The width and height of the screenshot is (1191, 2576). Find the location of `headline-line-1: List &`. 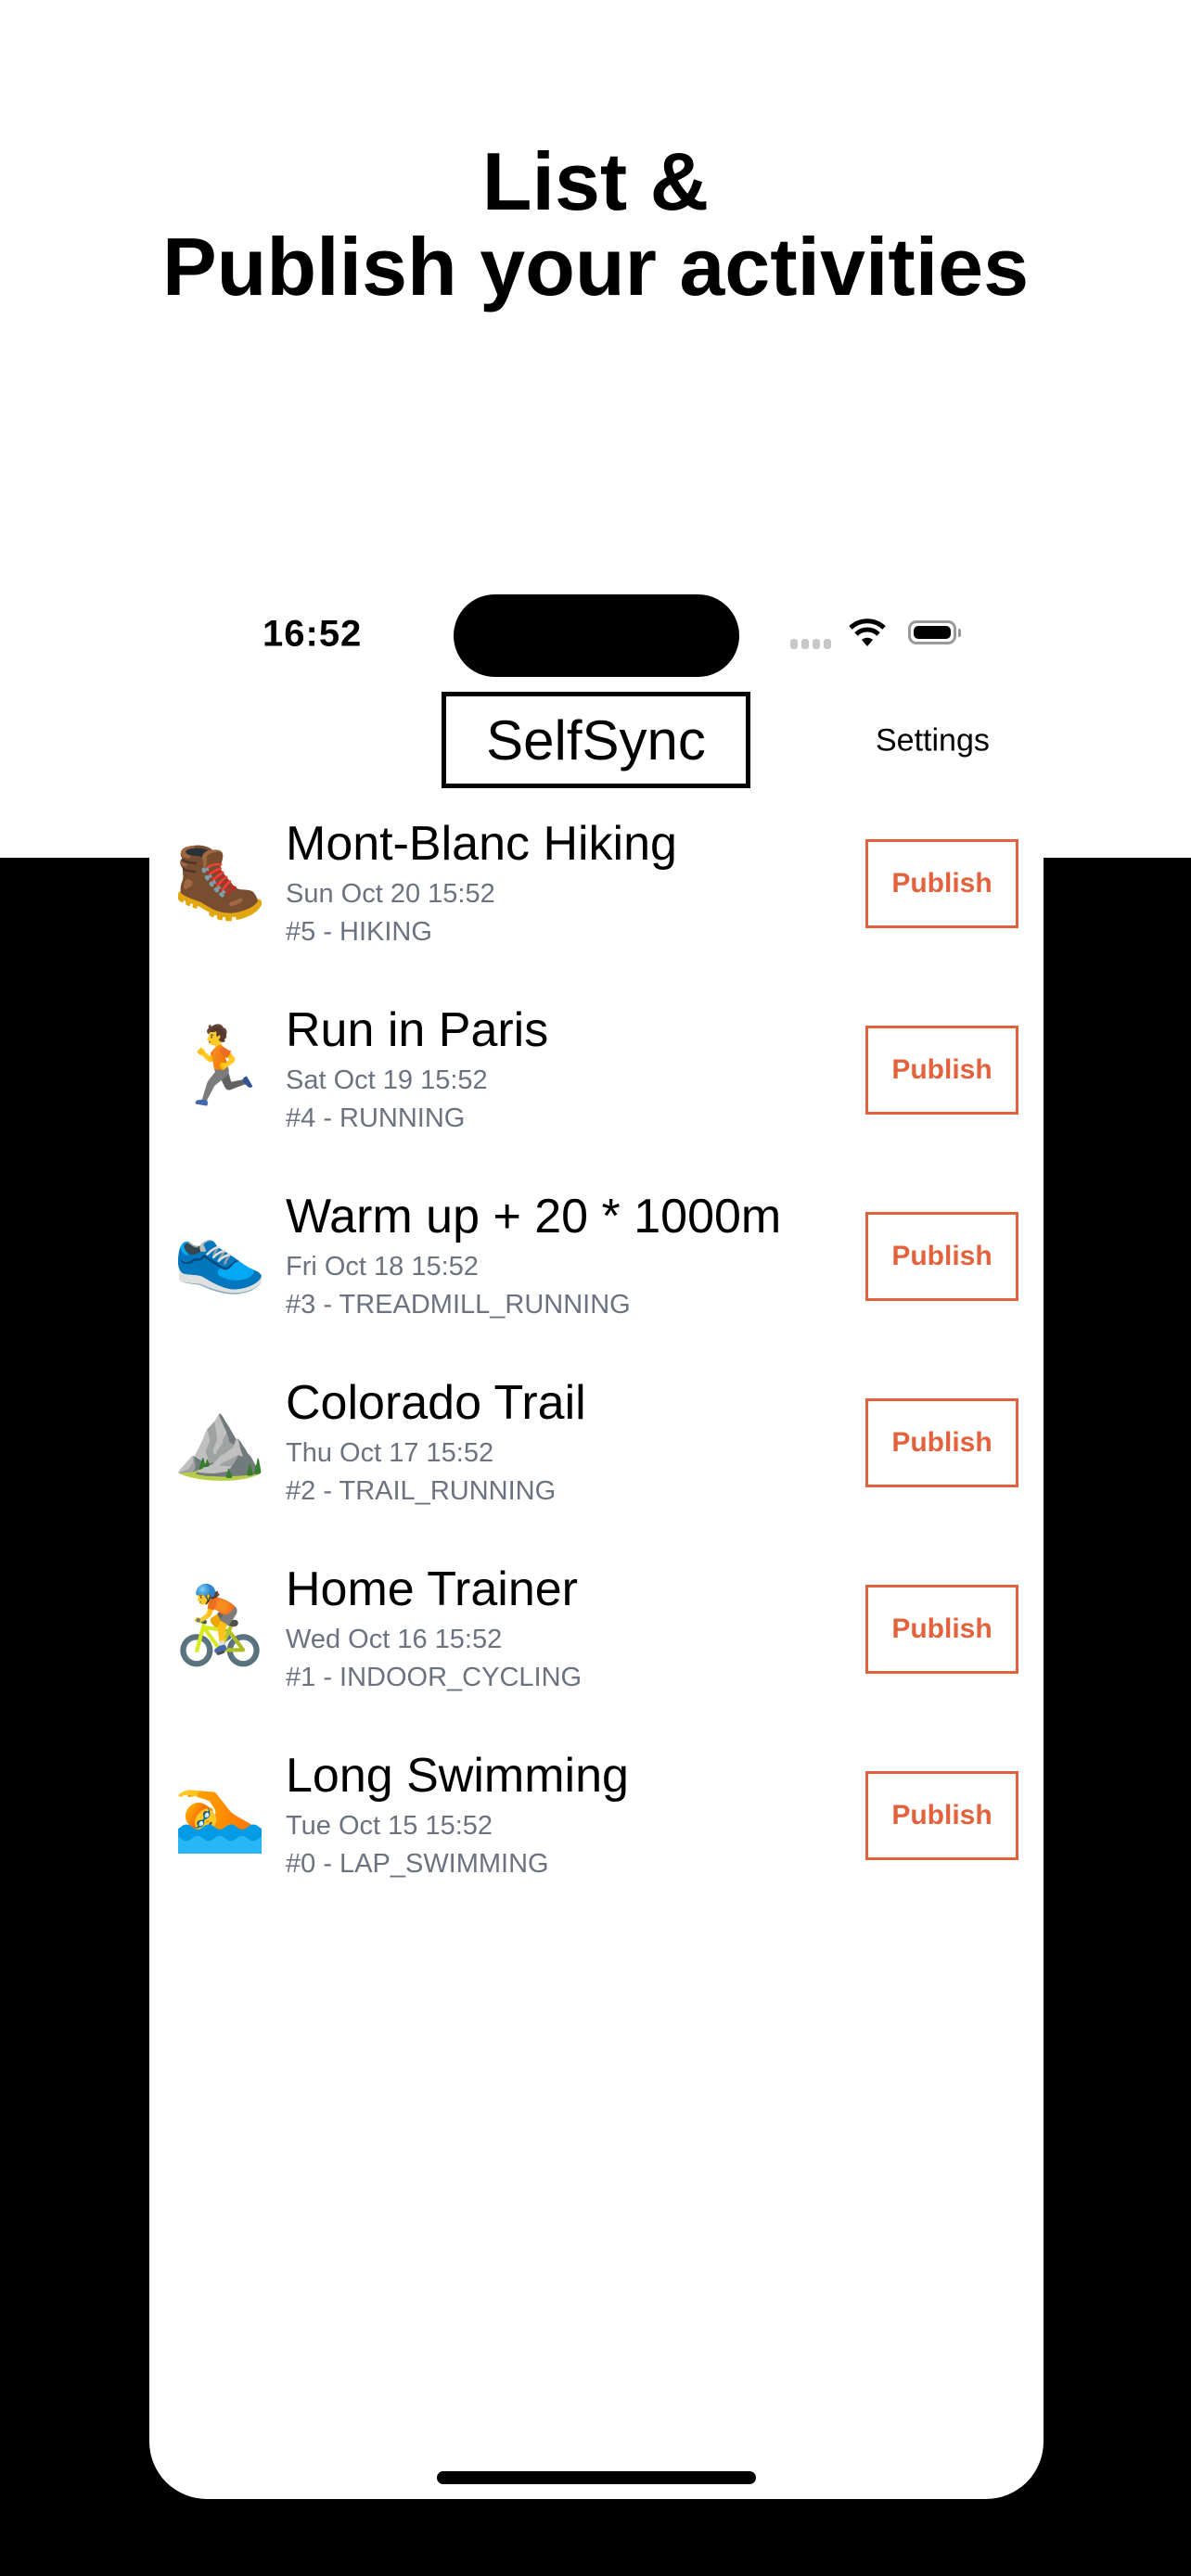

headline-line-1: List & is located at coordinates (595, 181).